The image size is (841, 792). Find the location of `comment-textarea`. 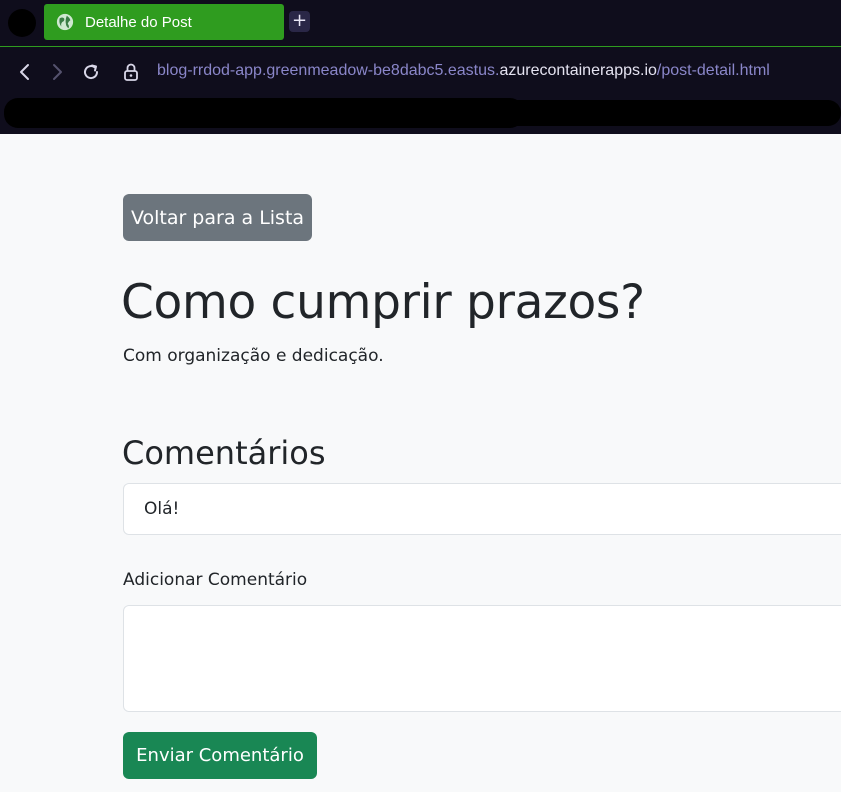

comment-textarea is located at coordinates (482, 658).